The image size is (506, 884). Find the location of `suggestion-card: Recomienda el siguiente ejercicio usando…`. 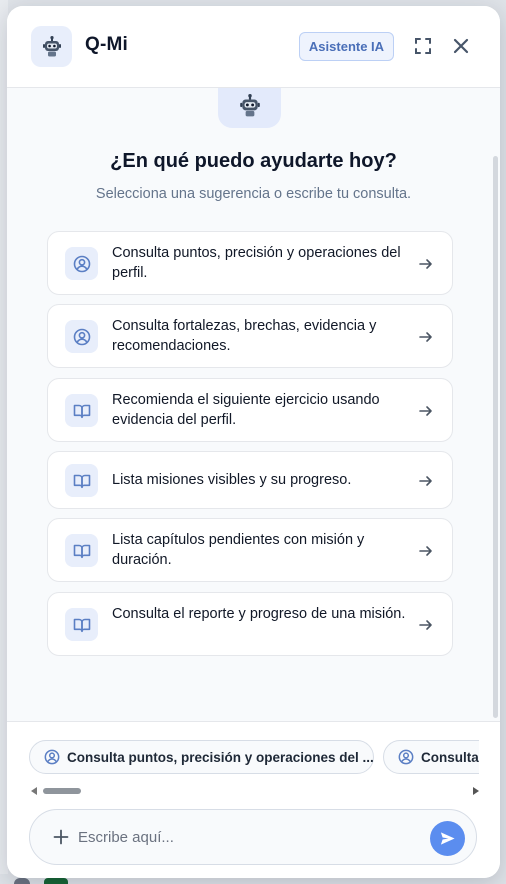

suggestion-card: Recomienda el siguiente ejercicio usando… is located at coordinates (250, 410).